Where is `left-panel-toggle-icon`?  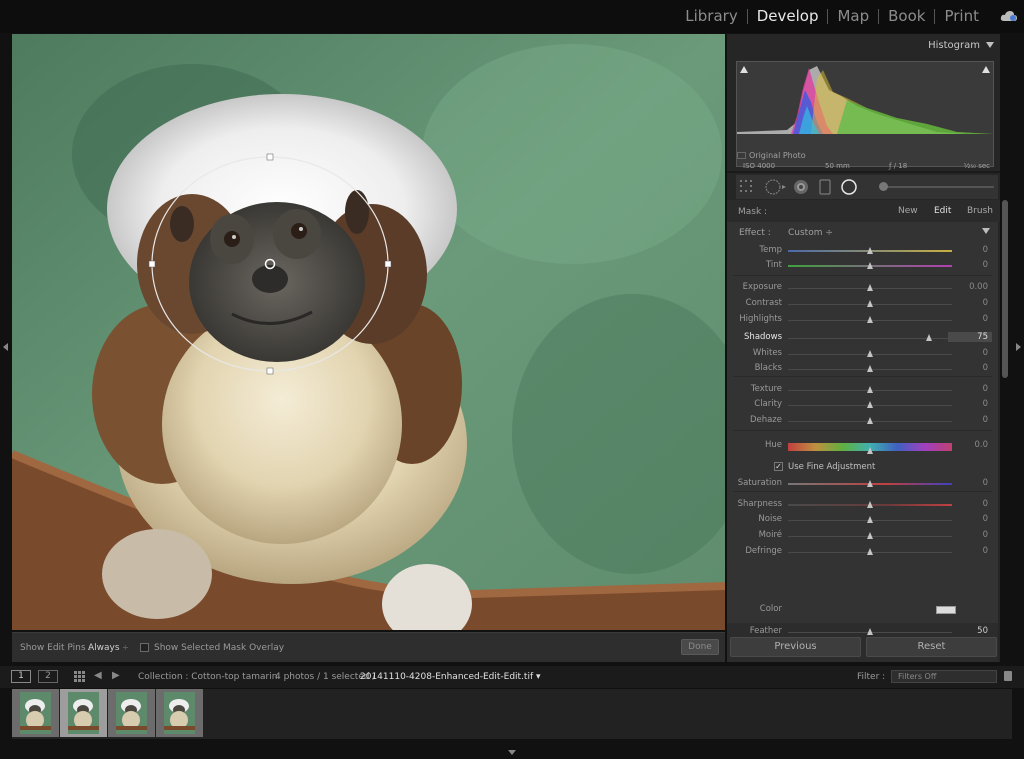 left-panel-toggle-icon is located at coordinates (5, 347).